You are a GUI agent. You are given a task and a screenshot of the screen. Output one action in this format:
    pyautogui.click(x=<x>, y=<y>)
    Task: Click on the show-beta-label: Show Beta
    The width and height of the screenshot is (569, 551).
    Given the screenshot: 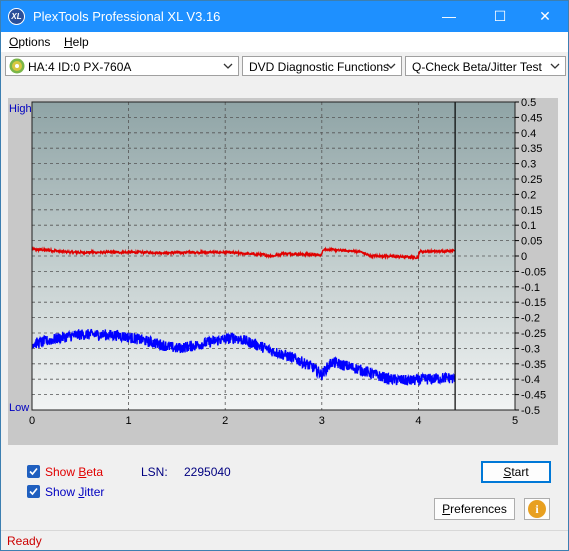 What is the action you would take?
    pyautogui.click(x=74, y=472)
    